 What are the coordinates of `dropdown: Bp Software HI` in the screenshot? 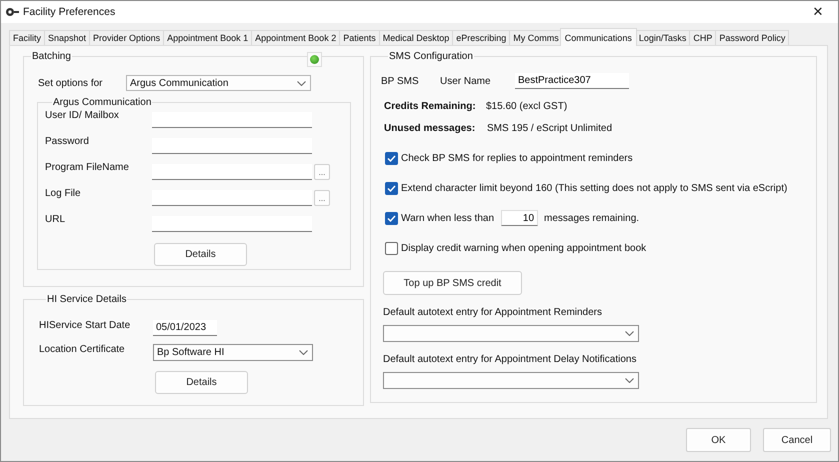 It's located at (233, 352).